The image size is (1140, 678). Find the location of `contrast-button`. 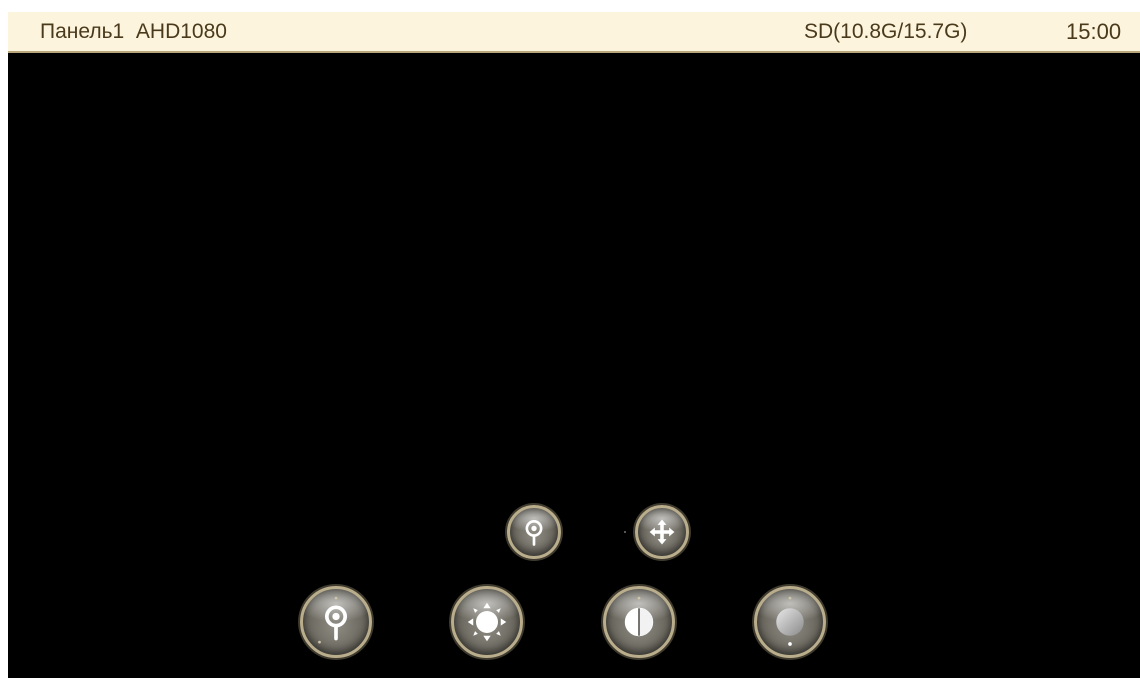

contrast-button is located at coordinates (639, 622).